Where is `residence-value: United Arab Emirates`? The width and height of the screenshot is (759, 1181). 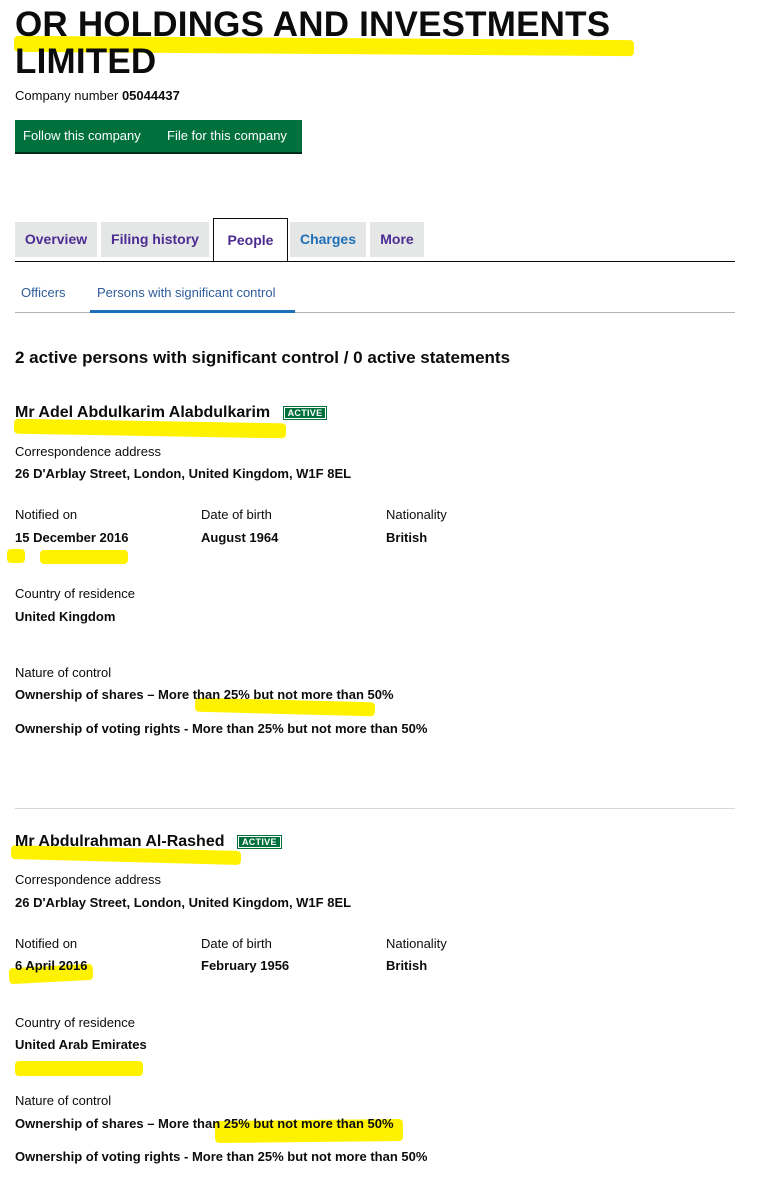 residence-value: United Arab Emirates is located at coordinates (81, 1044).